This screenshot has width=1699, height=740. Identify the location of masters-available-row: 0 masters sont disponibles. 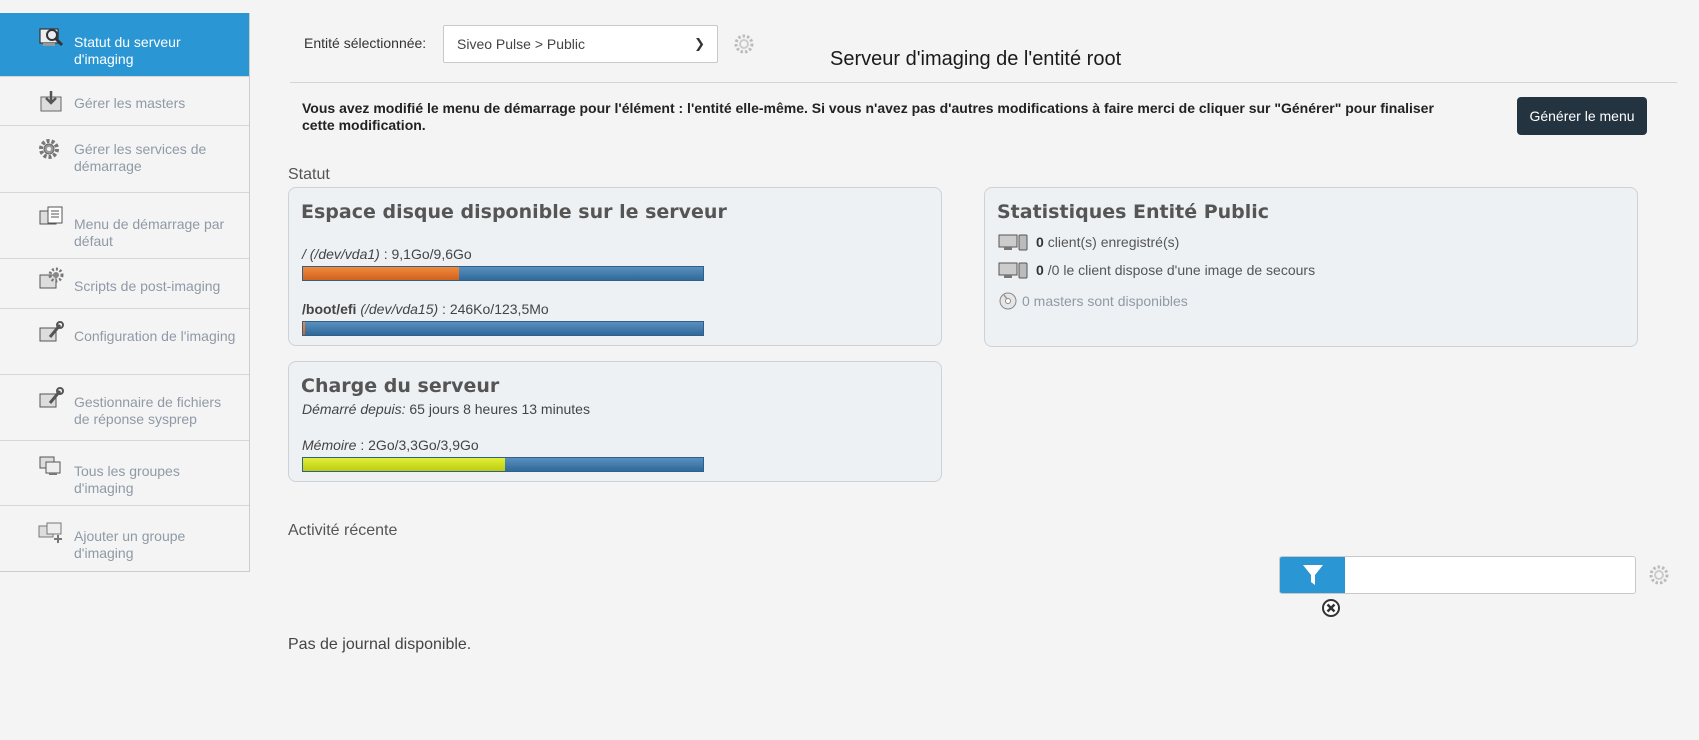
(1093, 301).